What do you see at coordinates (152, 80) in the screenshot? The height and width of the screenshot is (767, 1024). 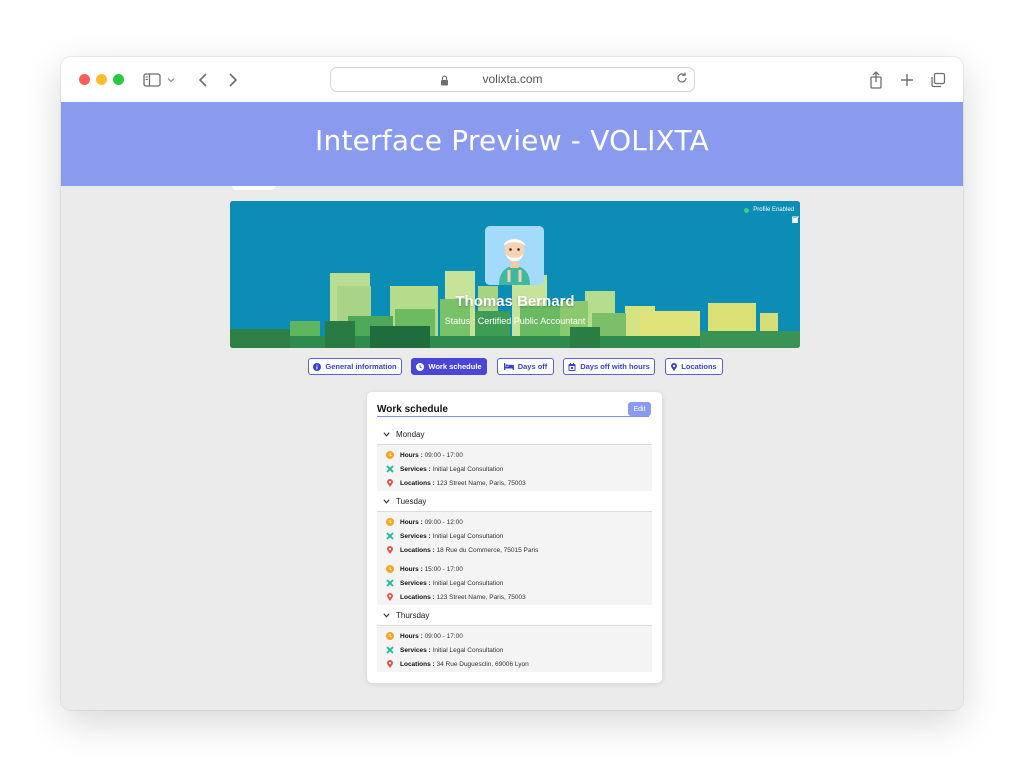 I see `sidebar-toggle-icon` at bounding box center [152, 80].